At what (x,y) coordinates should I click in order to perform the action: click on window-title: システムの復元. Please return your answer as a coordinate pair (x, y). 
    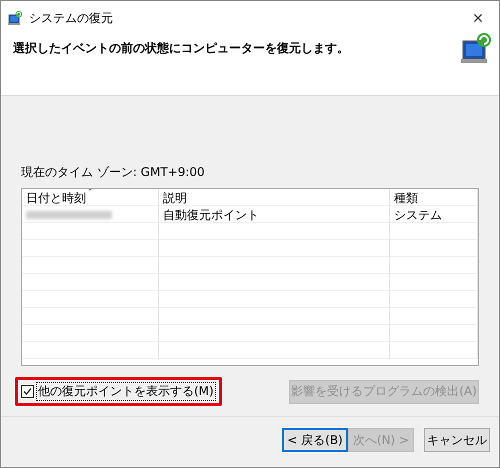
    Looking at the image, I should click on (71, 18).